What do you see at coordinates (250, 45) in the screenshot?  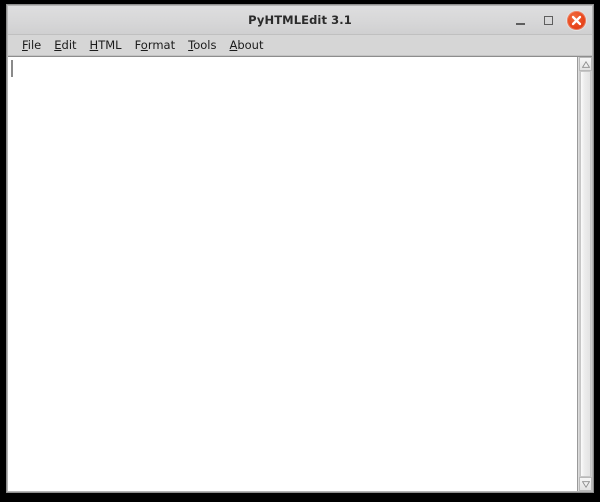 I see `menu-item-about-label: bout` at bounding box center [250, 45].